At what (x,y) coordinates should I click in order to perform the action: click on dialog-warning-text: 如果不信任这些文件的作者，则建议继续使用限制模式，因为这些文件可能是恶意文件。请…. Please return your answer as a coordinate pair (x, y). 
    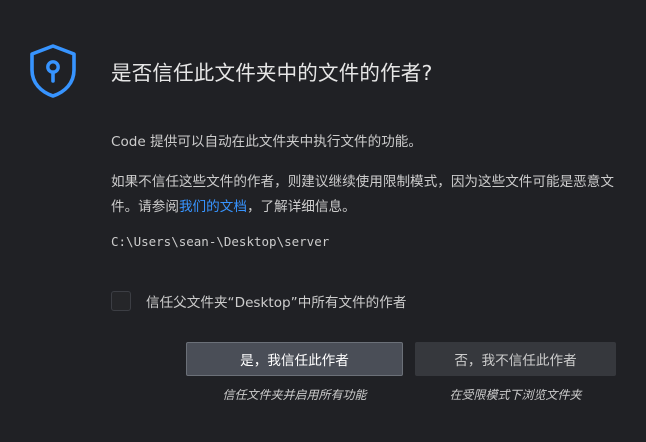
    Looking at the image, I should click on (366, 195).